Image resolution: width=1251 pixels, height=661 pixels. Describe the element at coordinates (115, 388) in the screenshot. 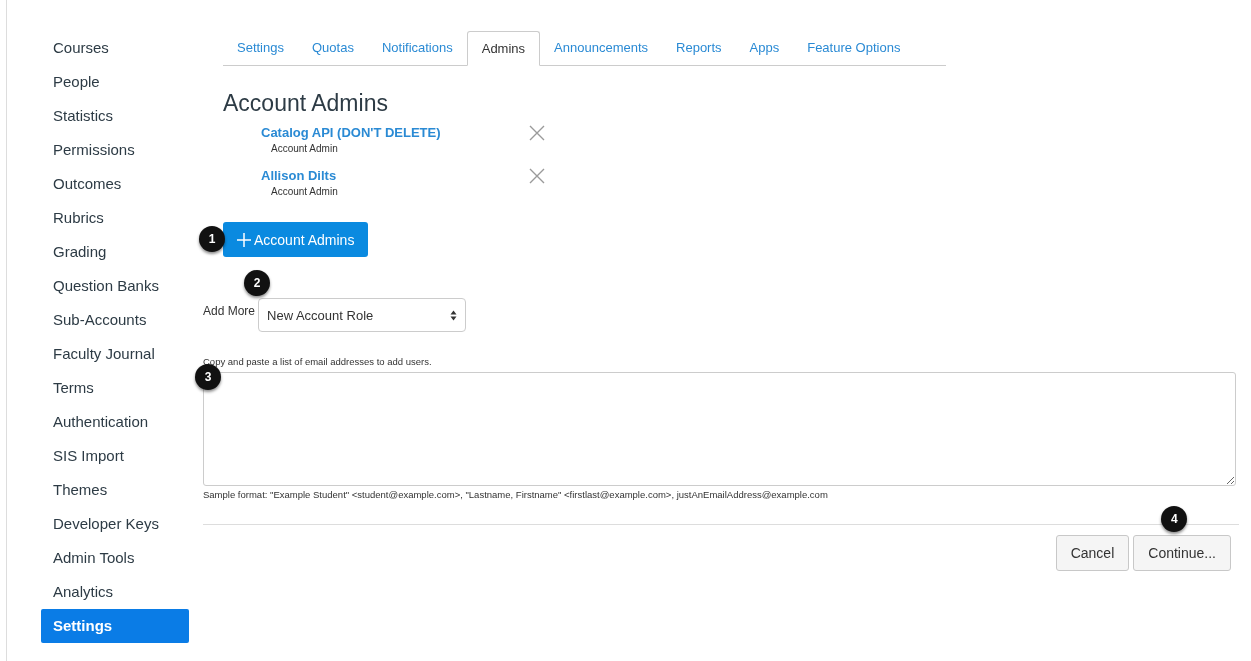

I see `sidebar-item: Terms` at that location.